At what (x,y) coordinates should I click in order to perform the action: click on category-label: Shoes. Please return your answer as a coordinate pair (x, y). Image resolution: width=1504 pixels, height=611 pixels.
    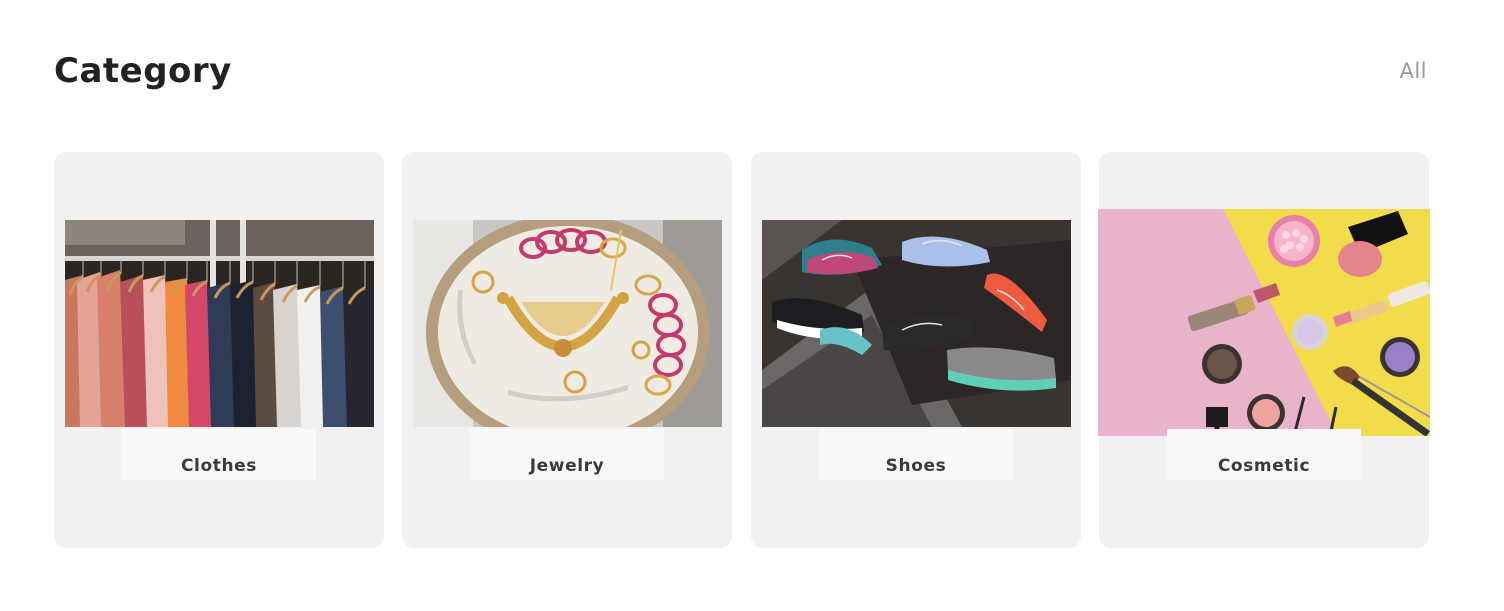
    Looking at the image, I should click on (916, 454).